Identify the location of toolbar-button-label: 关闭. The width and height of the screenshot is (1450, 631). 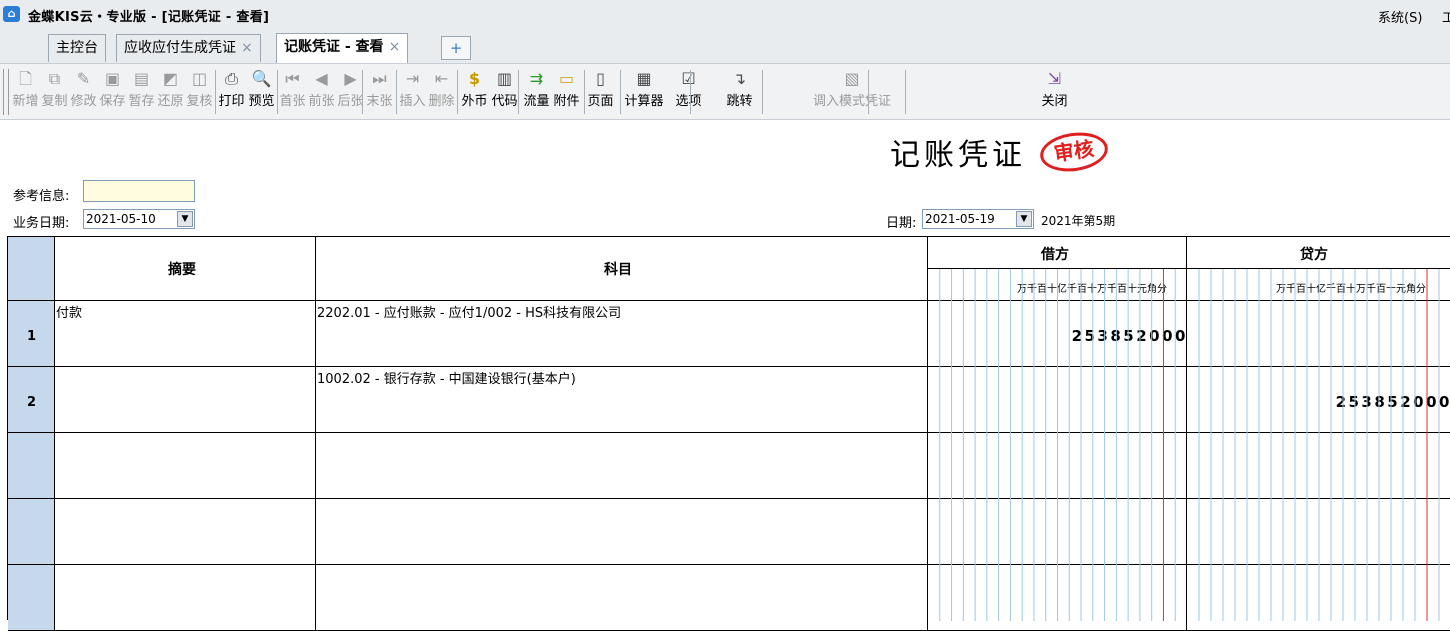
(1054, 101).